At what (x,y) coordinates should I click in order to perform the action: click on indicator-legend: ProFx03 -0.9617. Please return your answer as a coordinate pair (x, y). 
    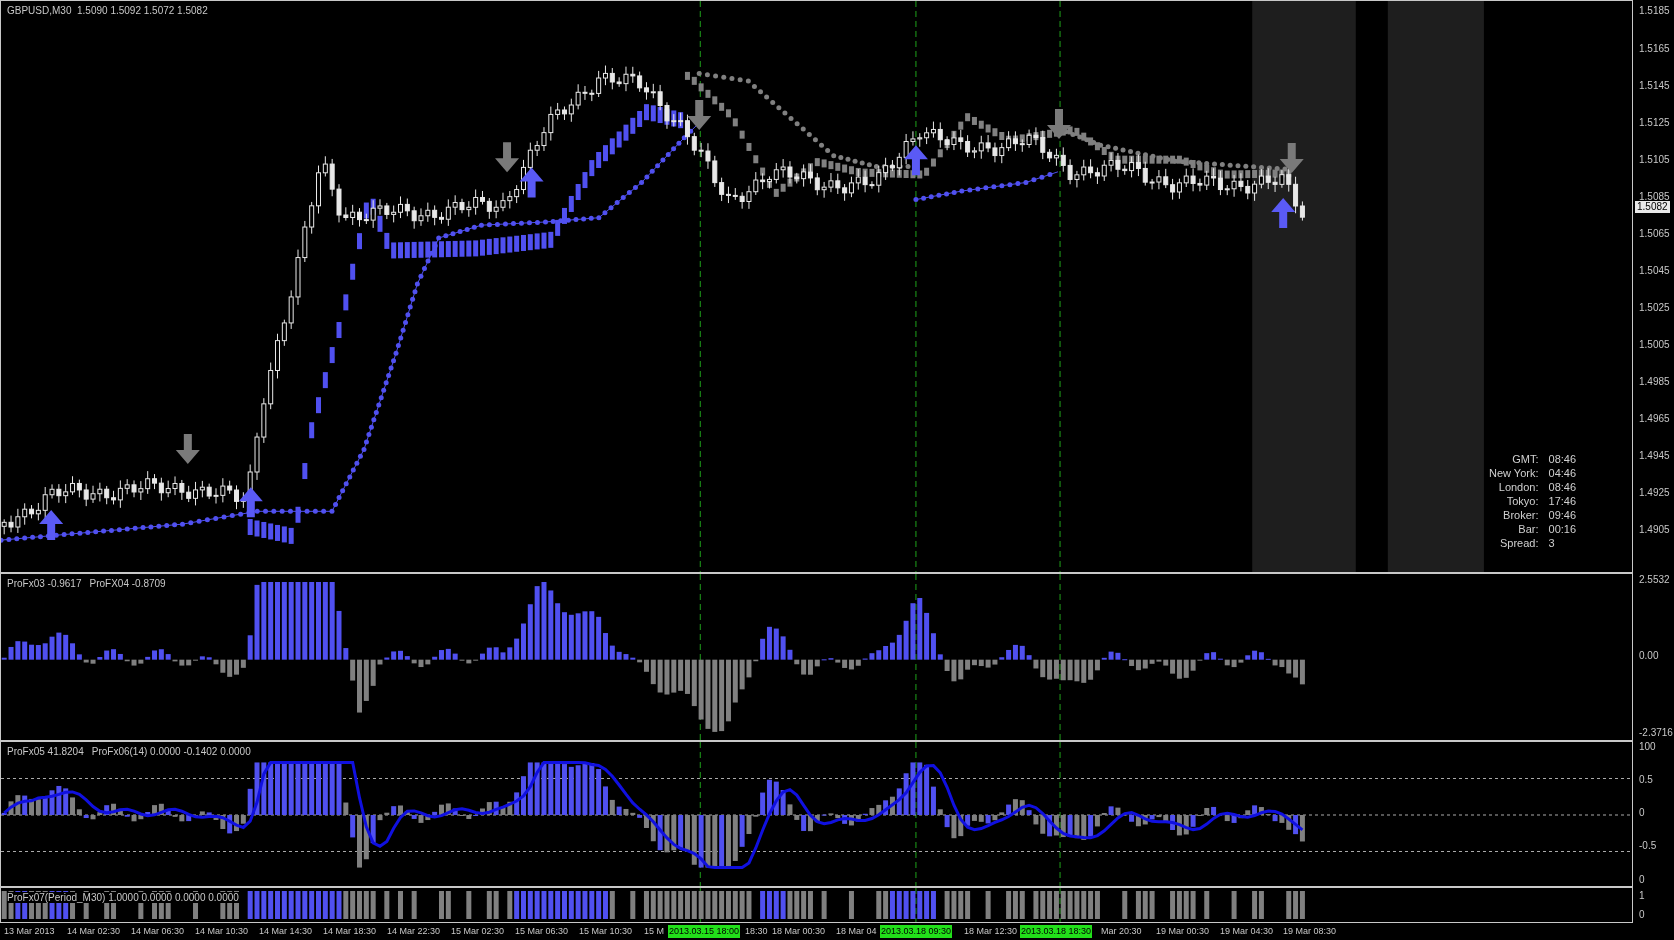
    Looking at the image, I should click on (44, 583).